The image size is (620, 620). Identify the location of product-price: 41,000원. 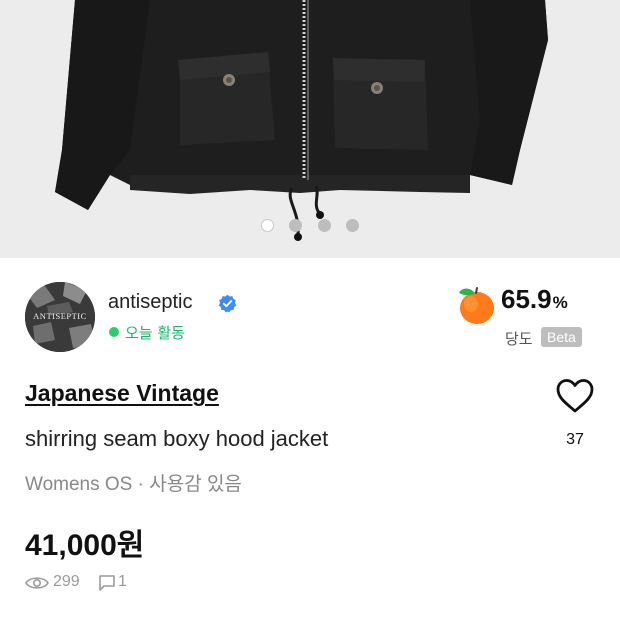
(85, 545).